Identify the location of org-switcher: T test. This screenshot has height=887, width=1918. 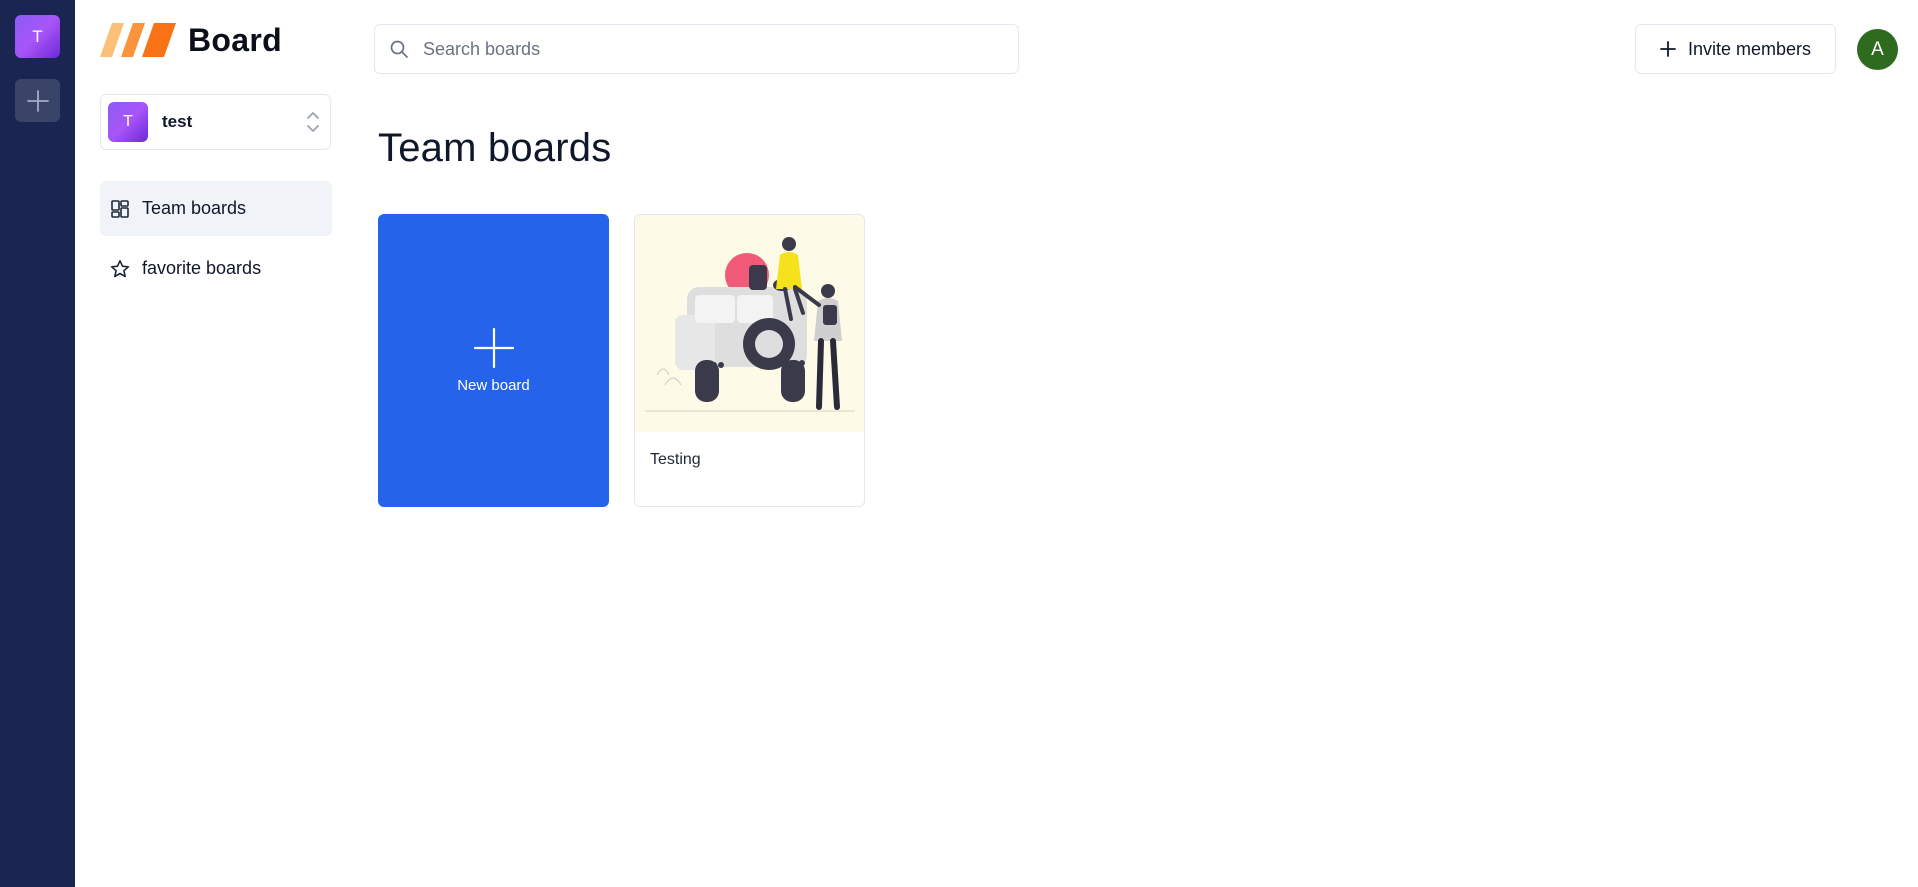
(215, 122).